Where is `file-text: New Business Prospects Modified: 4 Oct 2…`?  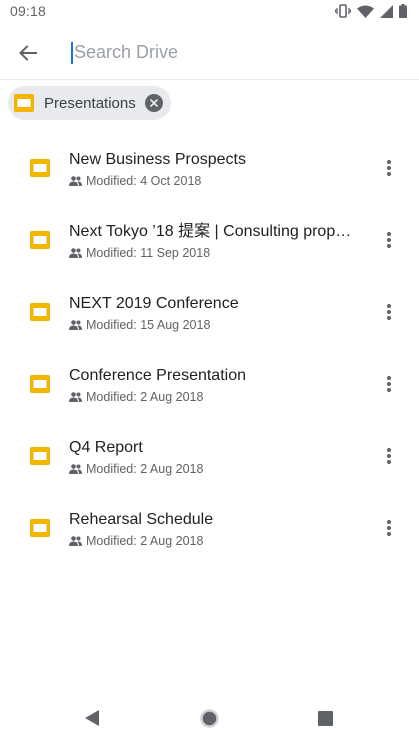
file-text: New Business Prospects Modified: 4 Oct 2… is located at coordinates (214, 169).